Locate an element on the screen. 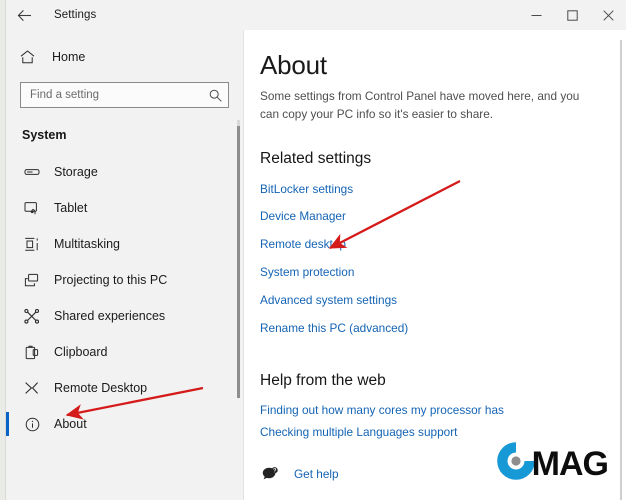 This screenshot has width=626, height=500. main-scrollbar is located at coordinates (621, 270).